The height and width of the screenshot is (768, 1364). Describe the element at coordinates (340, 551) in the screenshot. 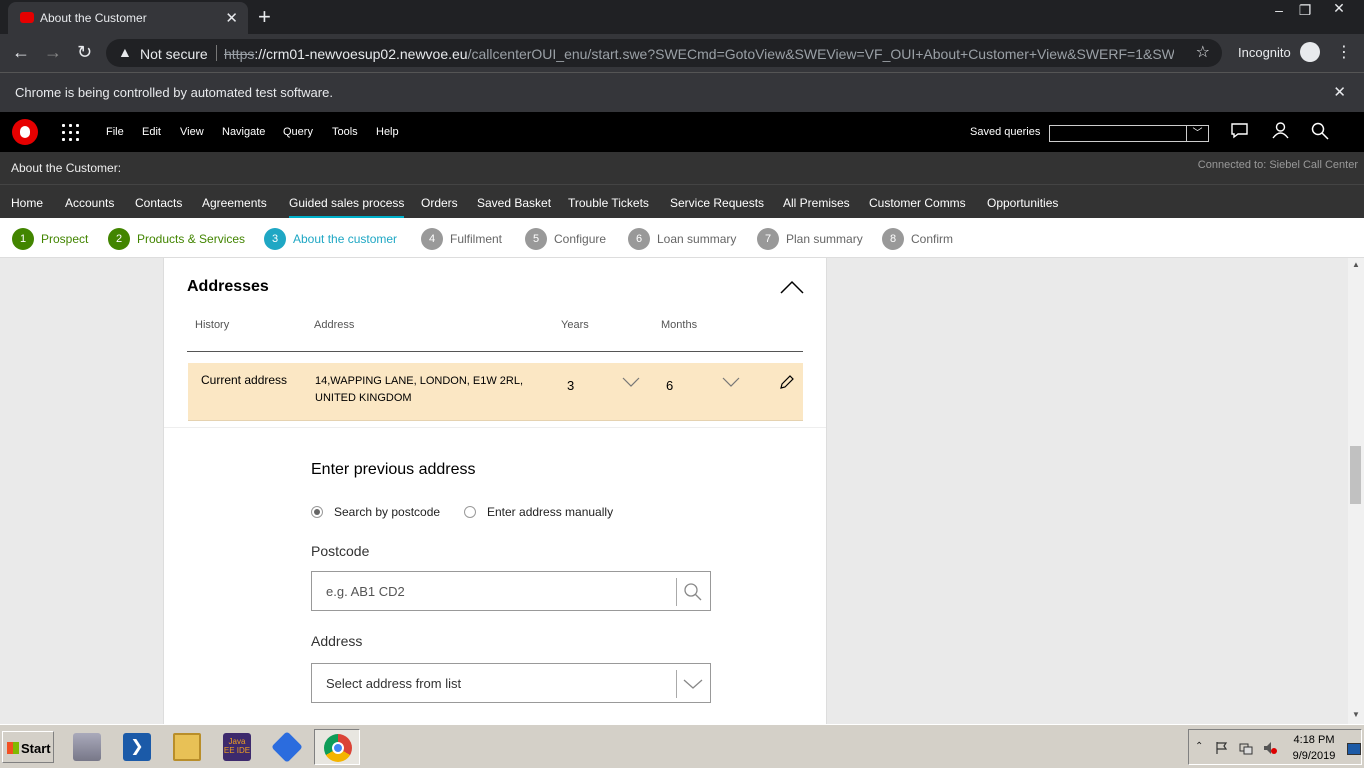

I see `postcode-label: Postcode` at that location.